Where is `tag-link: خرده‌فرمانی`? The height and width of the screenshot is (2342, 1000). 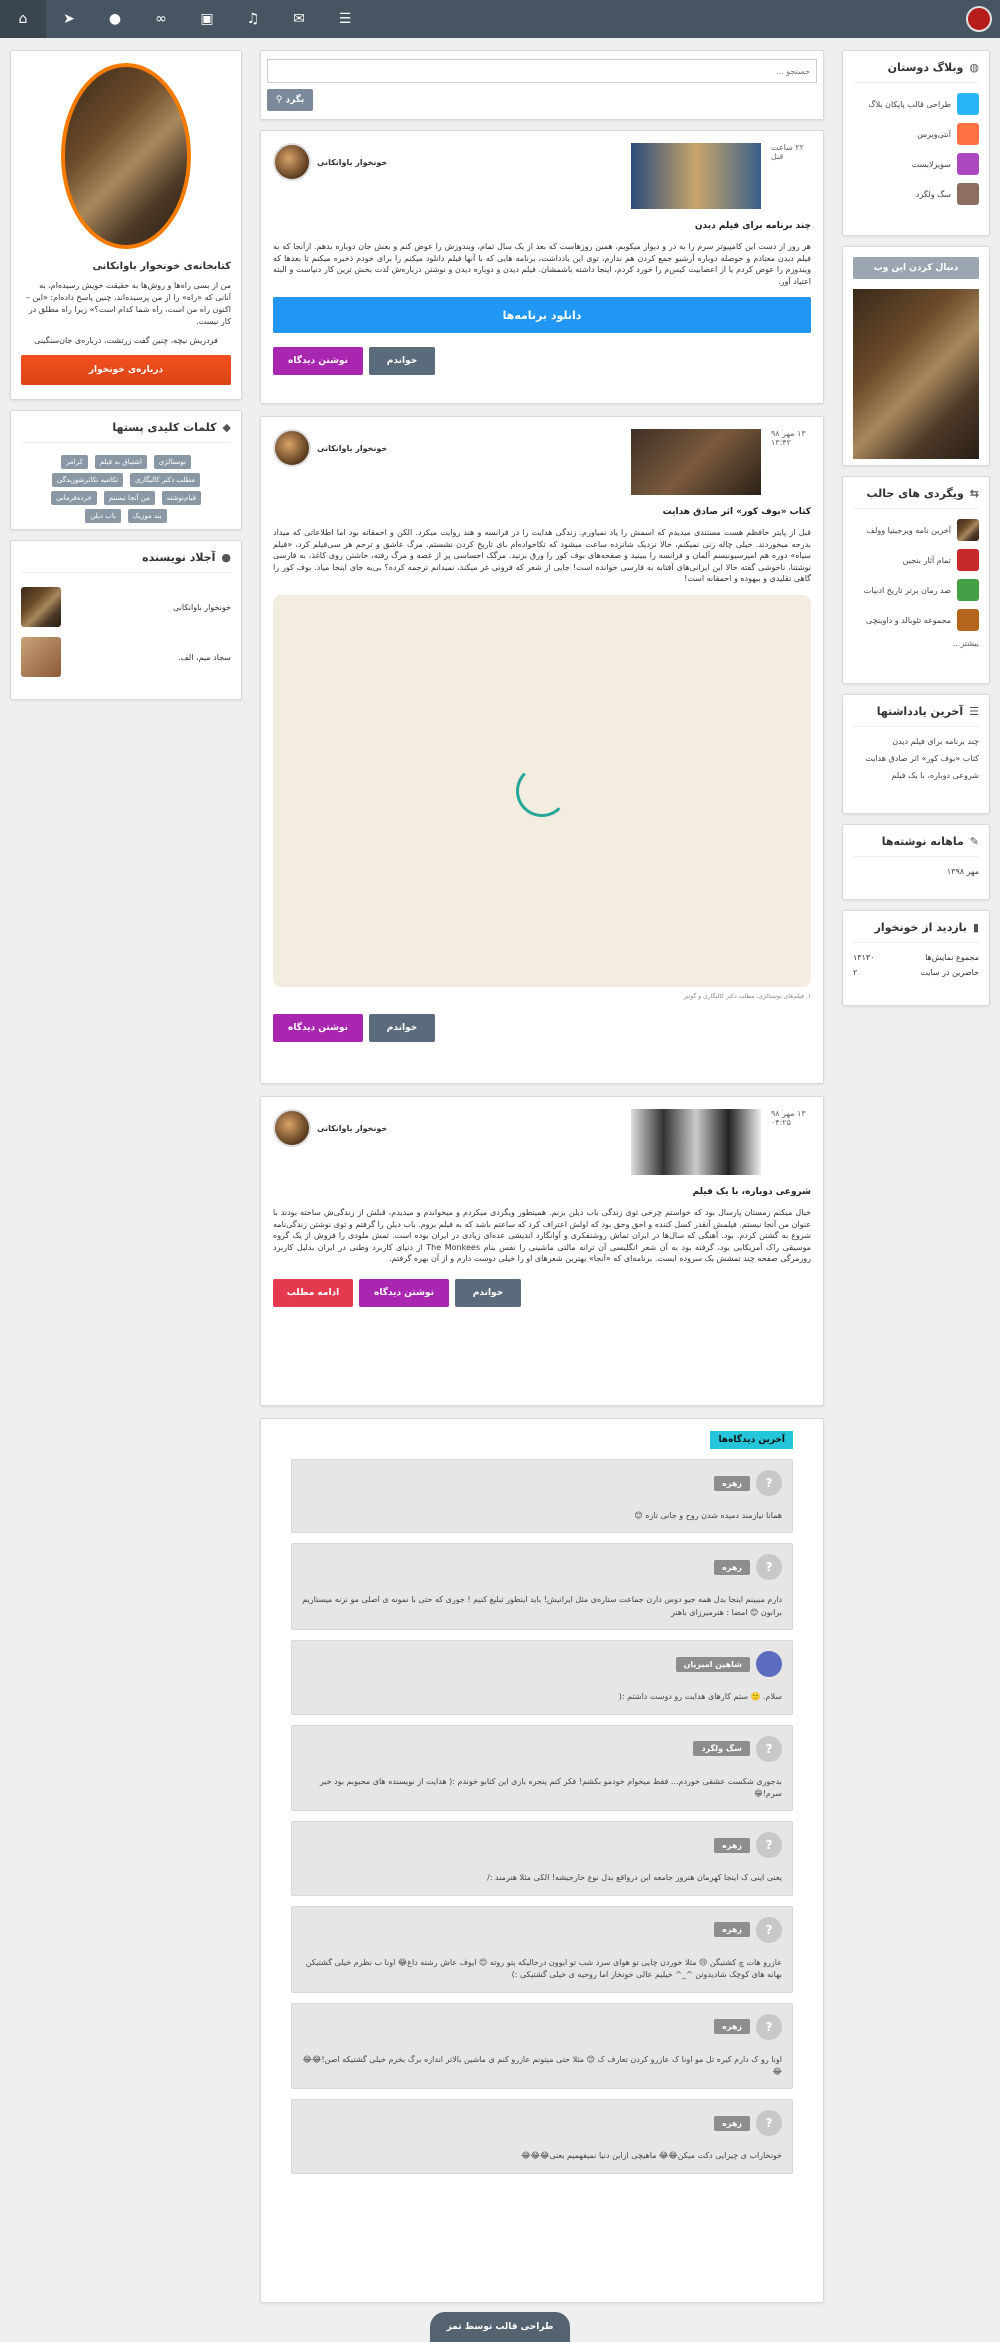 tag-link: خرده‌فرمانی is located at coordinates (74, 498).